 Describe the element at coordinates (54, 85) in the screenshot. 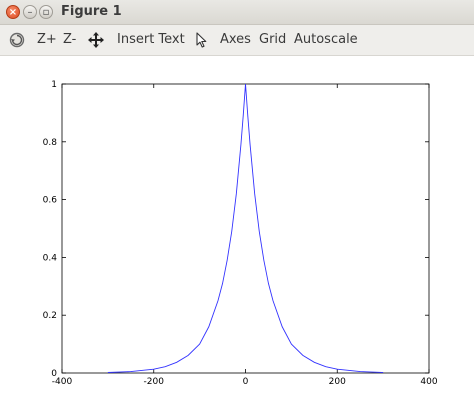

I see `y-tick-label: 1` at that location.